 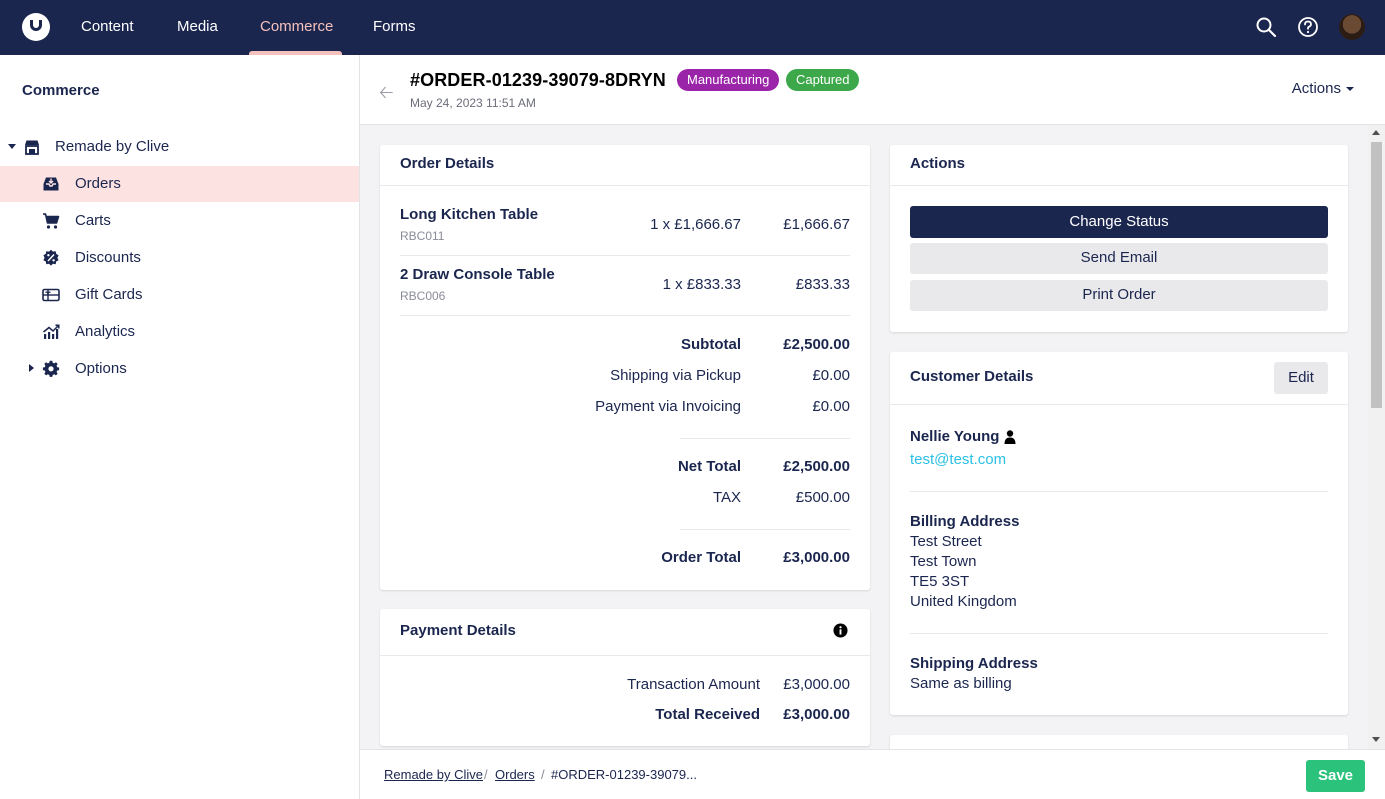 I want to click on transaction-amount-value: £3,000.00, so click(x=816, y=684).